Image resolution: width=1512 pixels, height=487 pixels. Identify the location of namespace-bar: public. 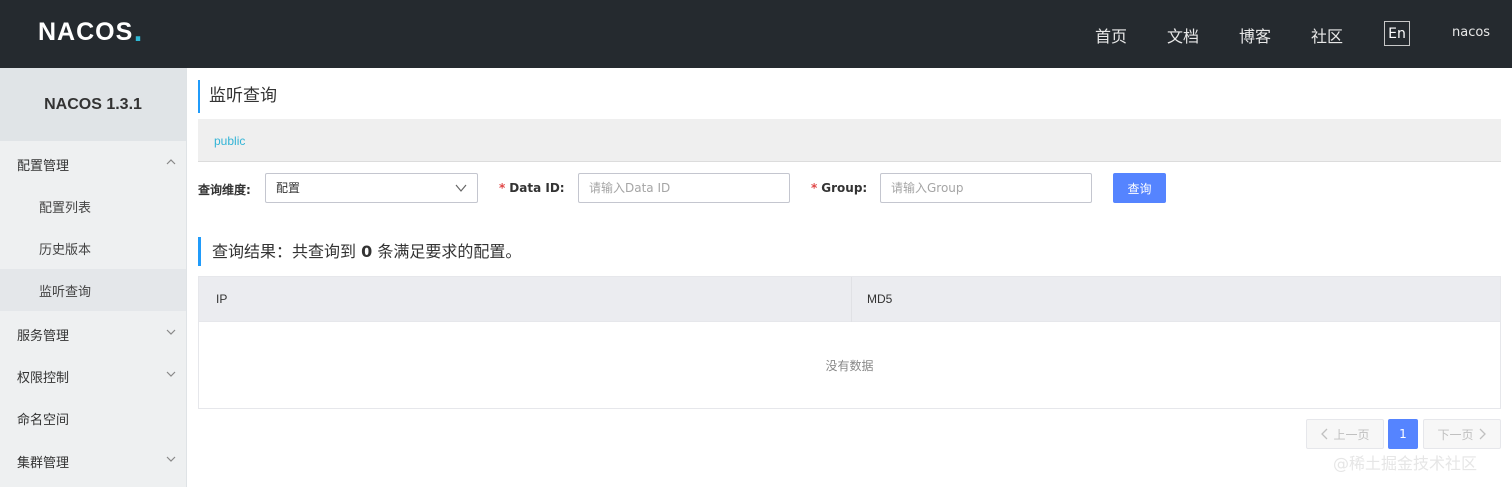
(849, 140).